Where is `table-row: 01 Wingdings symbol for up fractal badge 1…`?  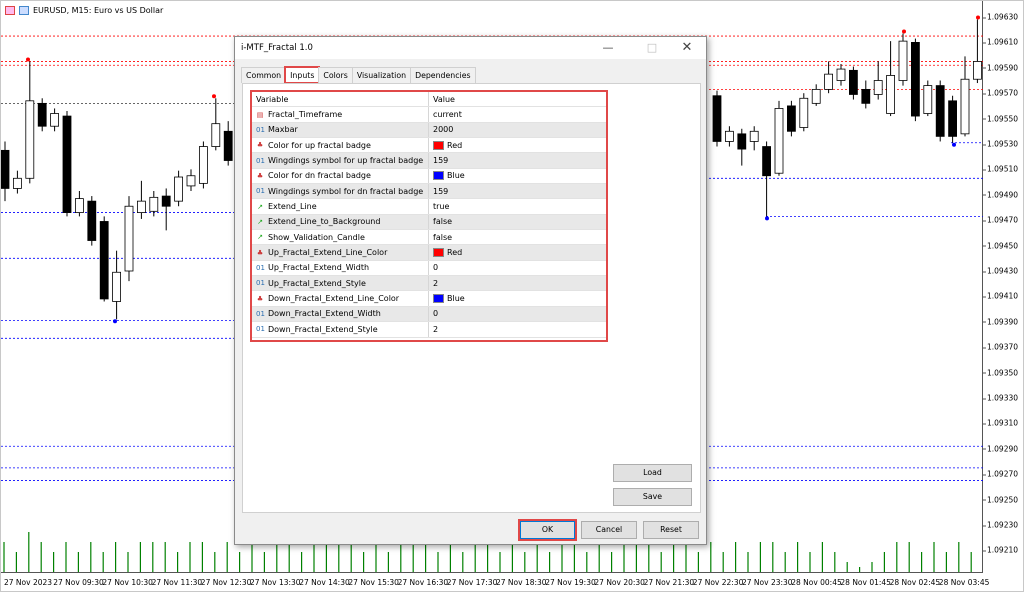
table-row: 01 Wingdings symbol for up fractal badge 1… is located at coordinates (429, 161).